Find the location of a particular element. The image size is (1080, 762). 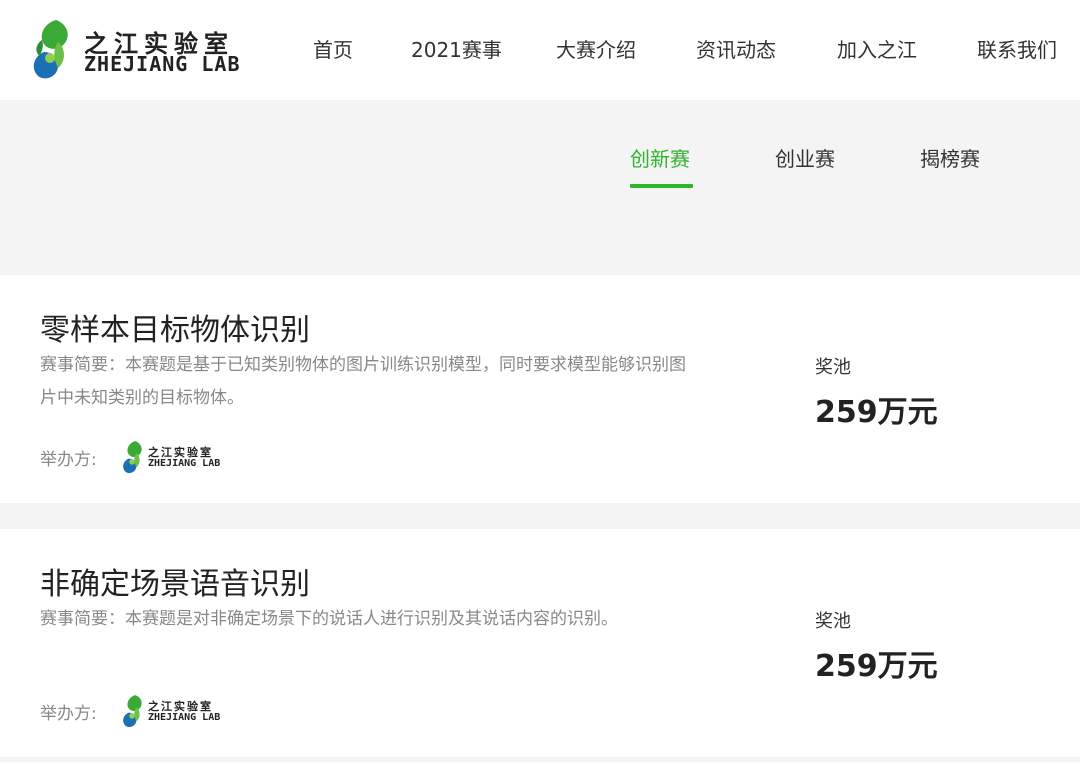

competition-title: 非确定场景语音识别 is located at coordinates (175, 581).